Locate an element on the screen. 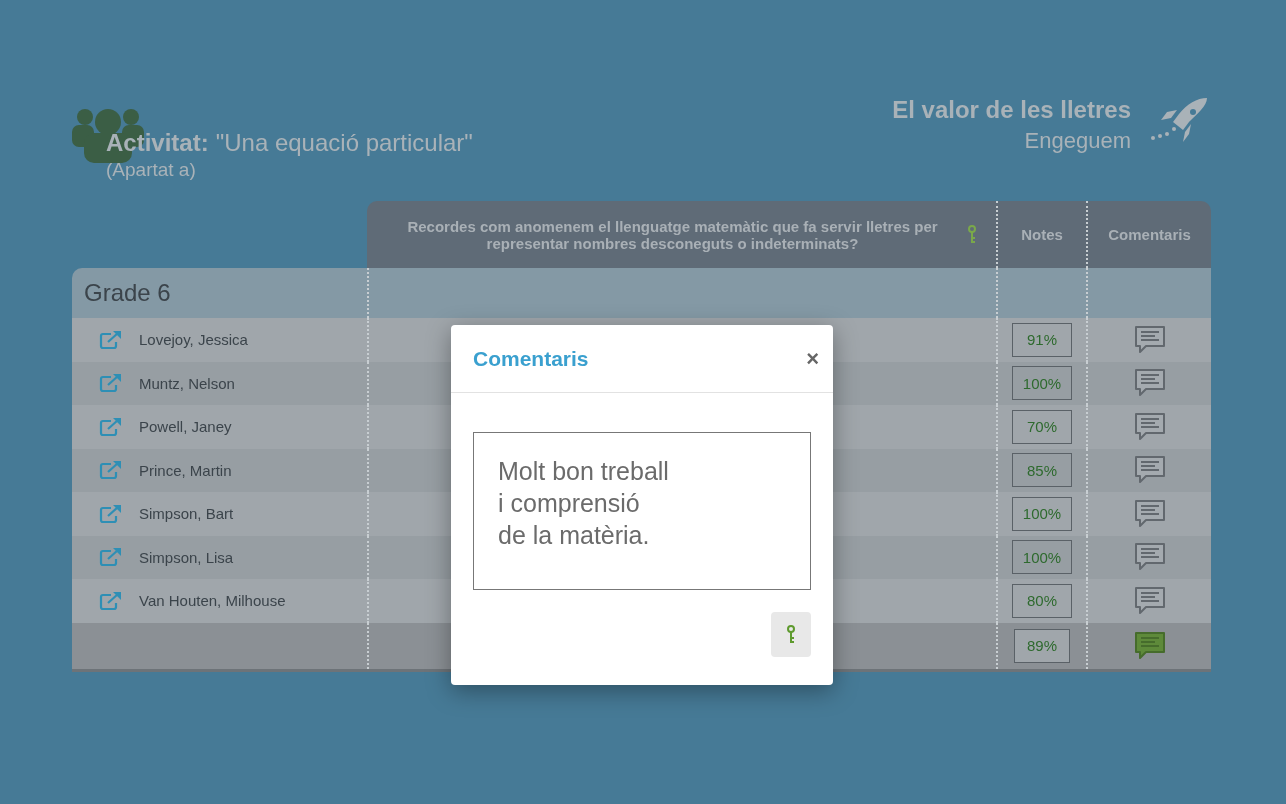 Image resolution: width=1286 pixels, height=804 pixels. course-title: El valor de les lletres is located at coordinates (1011, 110).